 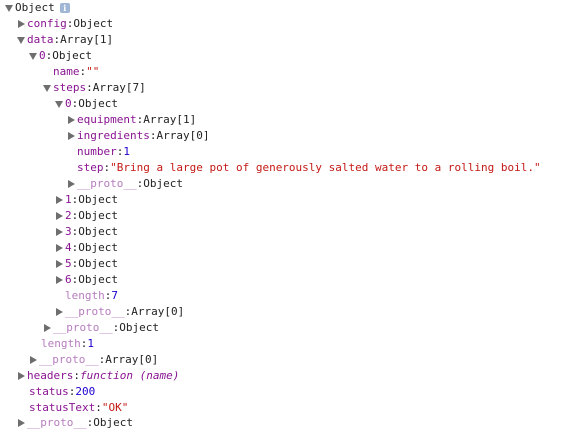 I want to click on tree-node-root-proto: __proto__: Object, so click(x=74, y=423).